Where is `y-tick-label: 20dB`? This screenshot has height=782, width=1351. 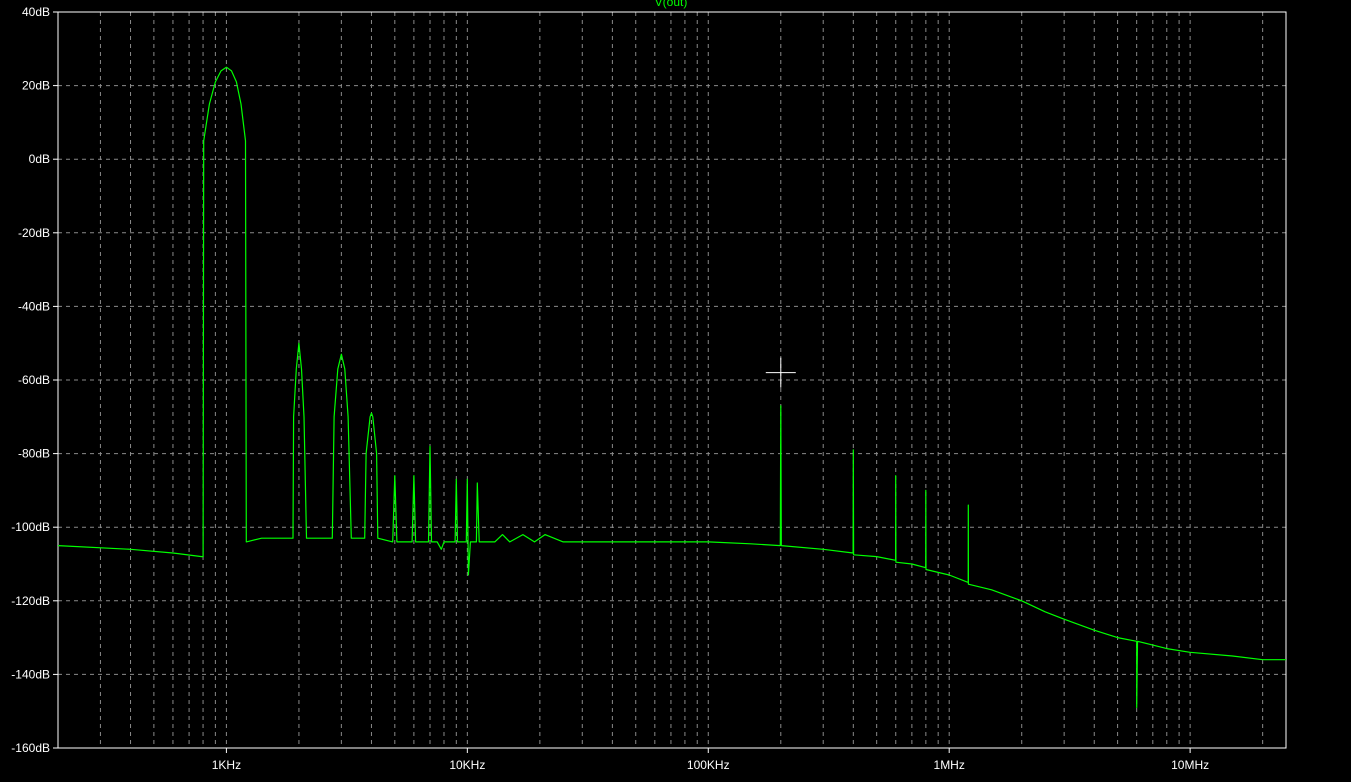 y-tick-label: 20dB is located at coordinates (36, 86).